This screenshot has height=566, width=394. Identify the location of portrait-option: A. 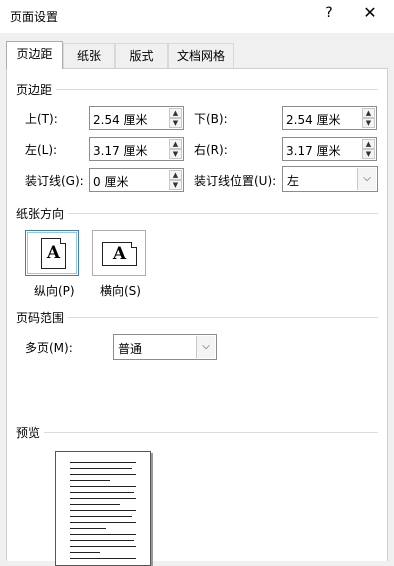
(52, 253).